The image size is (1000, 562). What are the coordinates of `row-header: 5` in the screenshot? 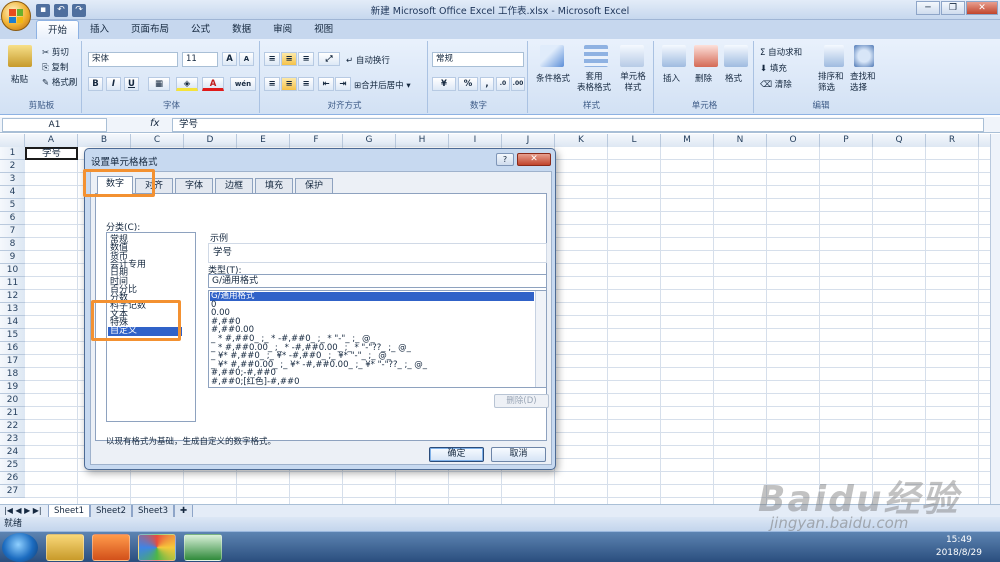 It's located at (12, 205).